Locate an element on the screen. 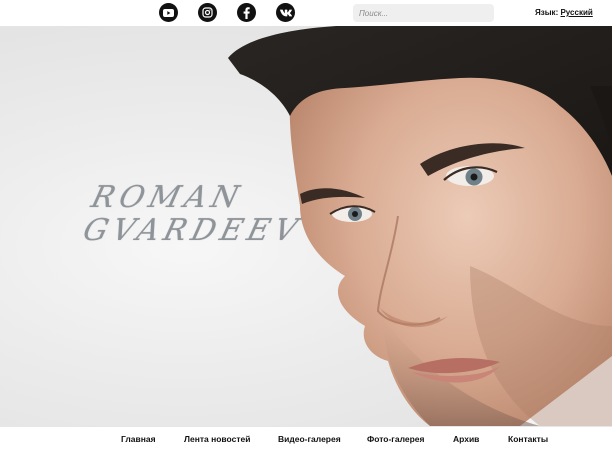 The image size is (612, 450). brand-logo-text: ROMAN GVARDEEV is located at coordinates (196, 214).